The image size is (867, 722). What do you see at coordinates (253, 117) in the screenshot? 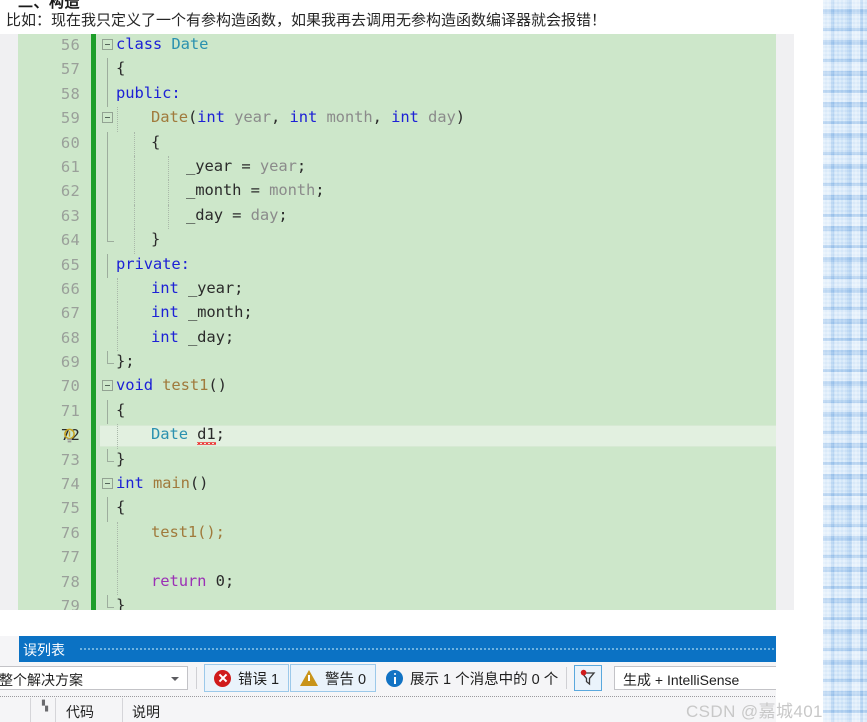
I see `token-param-year: year` at bounding box center [253, 117].